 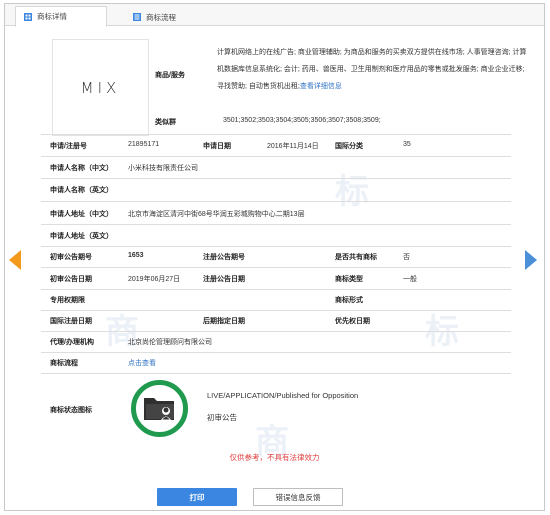 What do you see at coordinates (71, 410) in the screenshot?
I see `status-icon-label: 商标状态图标` at bounding box center [71, 410].